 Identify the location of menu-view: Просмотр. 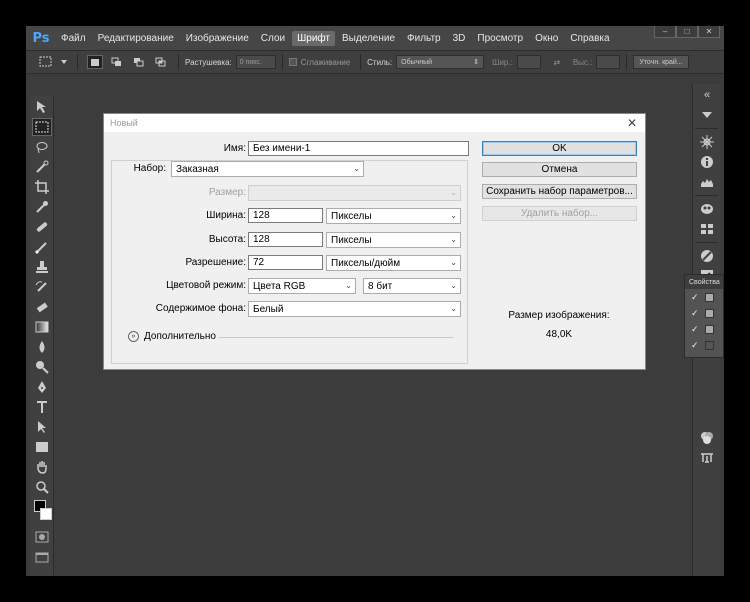
(500, 38).